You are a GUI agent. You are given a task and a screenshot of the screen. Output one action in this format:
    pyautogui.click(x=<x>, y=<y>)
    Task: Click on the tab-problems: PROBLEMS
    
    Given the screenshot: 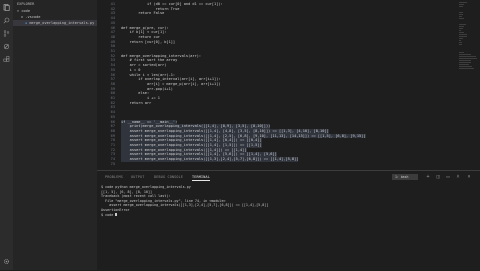 What is the action you would take?
    pyautogui.click(x=114, y=177)
    